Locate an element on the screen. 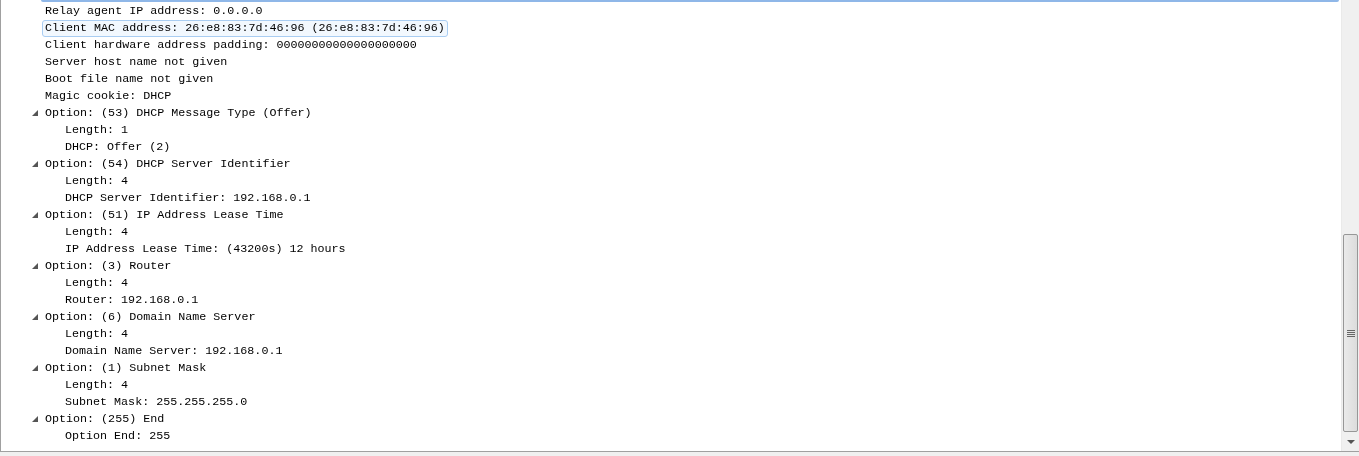 This screenshot has height=456, width=1359. tree-item: DHCP Server Identifier: 192.168.0.1 is located at coordinates (188, 198).